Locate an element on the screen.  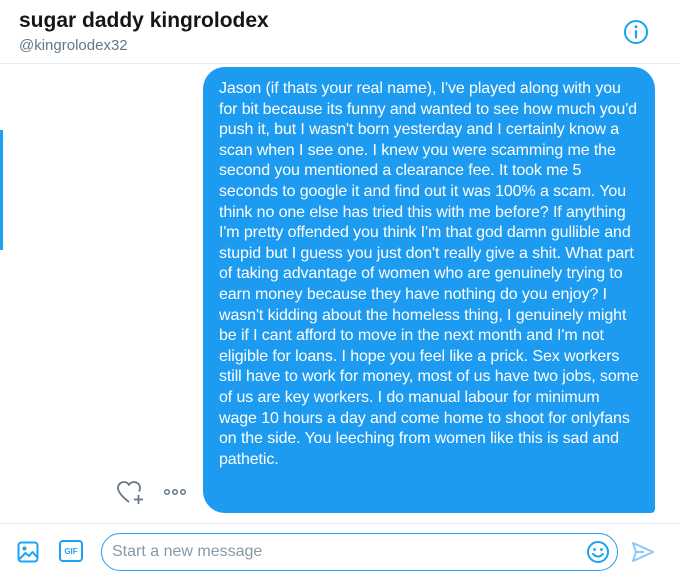
more-options-icon is located at coordinates (175, 492).